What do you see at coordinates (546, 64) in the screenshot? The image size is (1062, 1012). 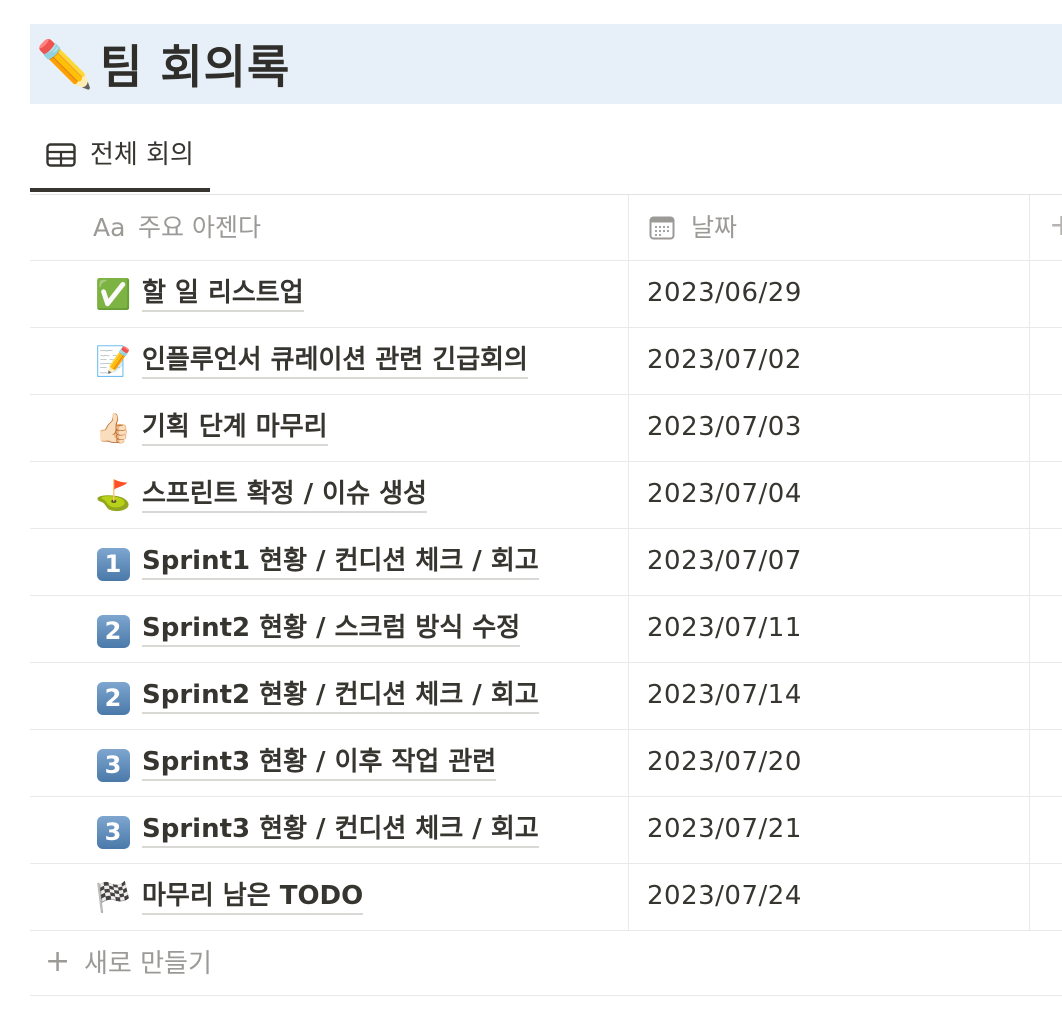 I see `page-title-bar: ✏️ 팀 회의록` at bounding box center [546, 64].